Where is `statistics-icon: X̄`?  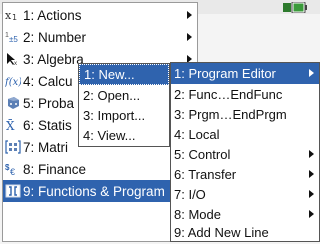
statistics-icon: X̄ is located at coordinates (13, 125).